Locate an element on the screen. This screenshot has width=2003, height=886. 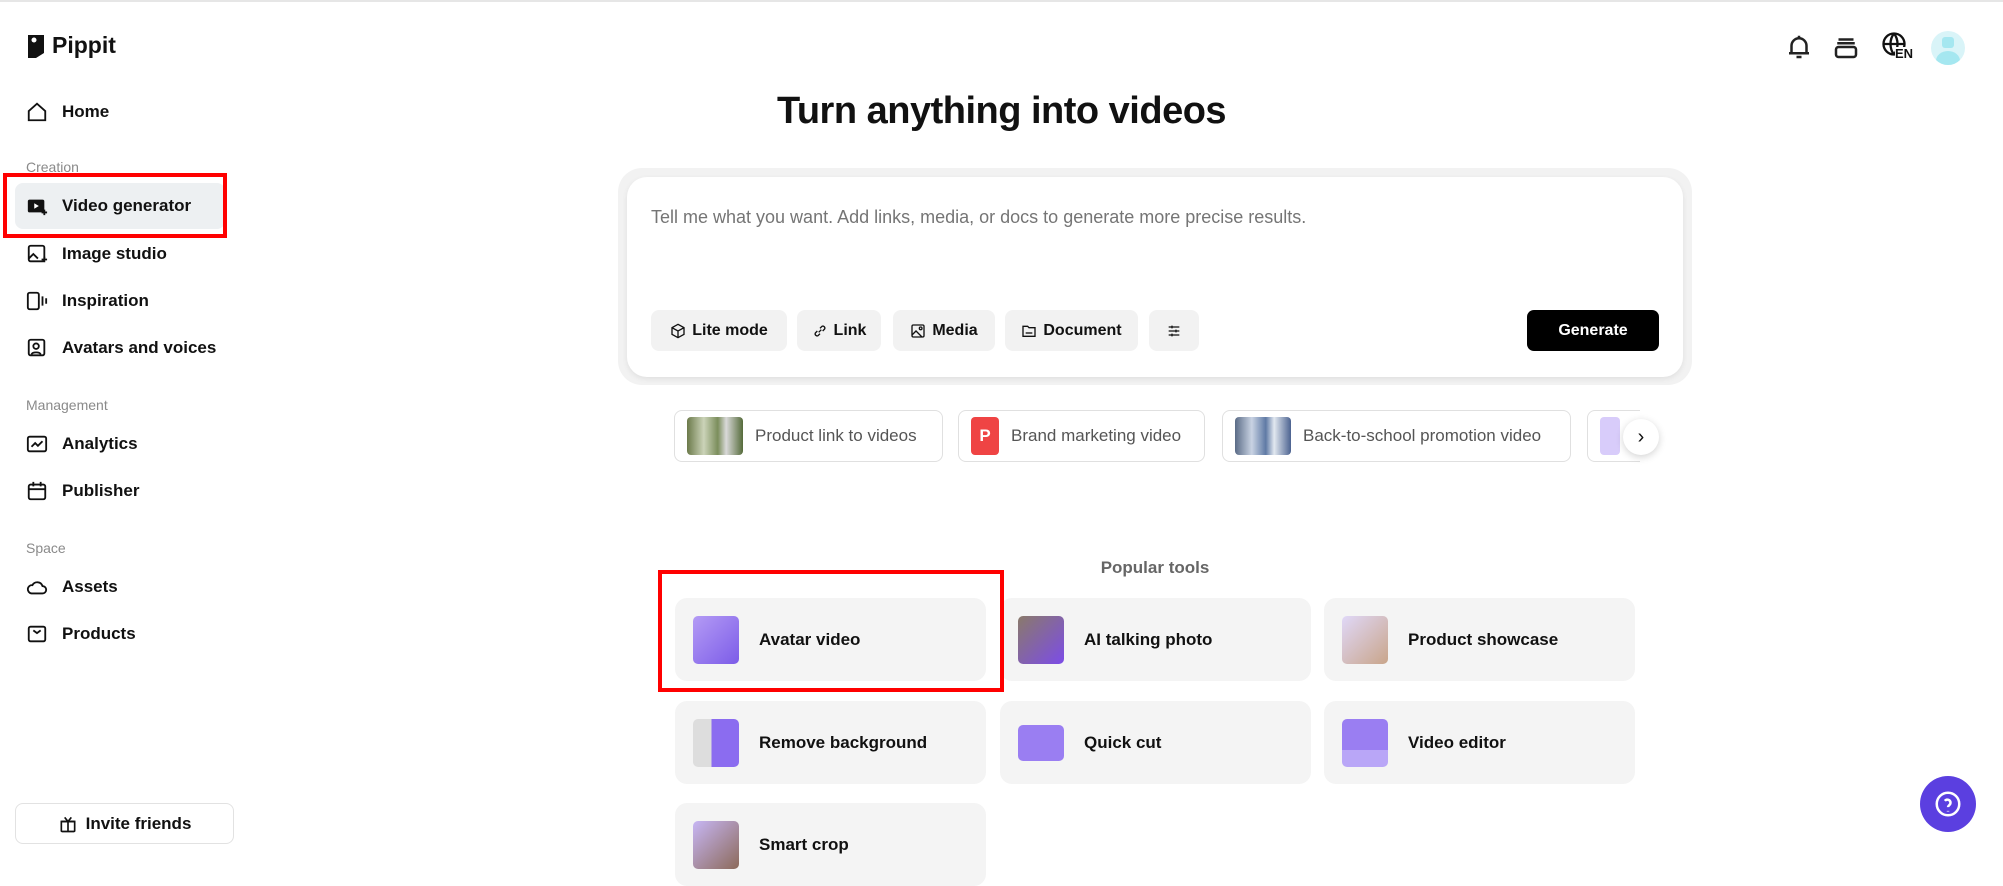
inspiration-icon is located at coordinates (37, 301).